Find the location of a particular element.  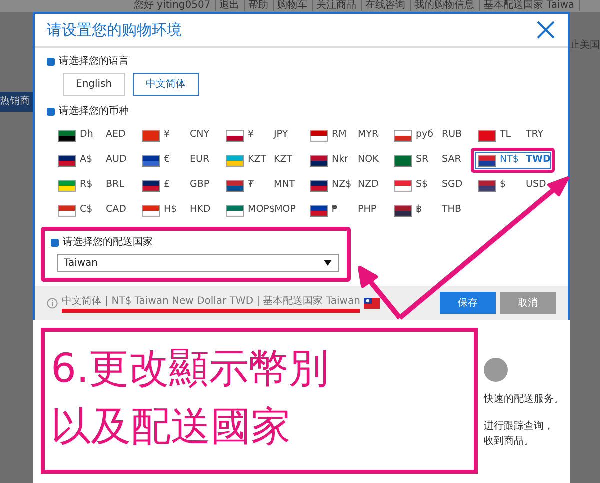

page-text: 快速的配送服务。 is located at coordinates (524, 399).